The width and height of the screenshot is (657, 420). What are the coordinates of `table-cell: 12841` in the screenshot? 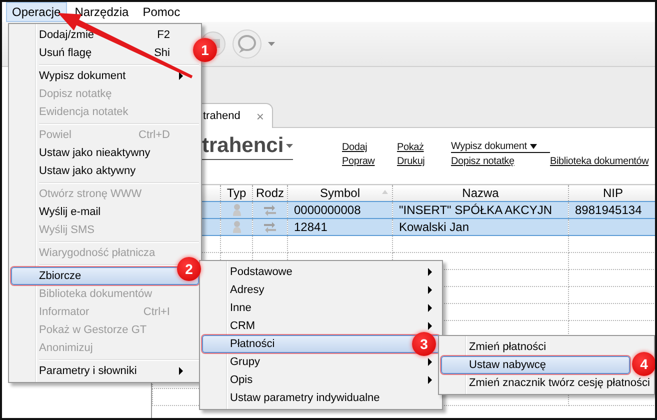 It's located at (340, 227).